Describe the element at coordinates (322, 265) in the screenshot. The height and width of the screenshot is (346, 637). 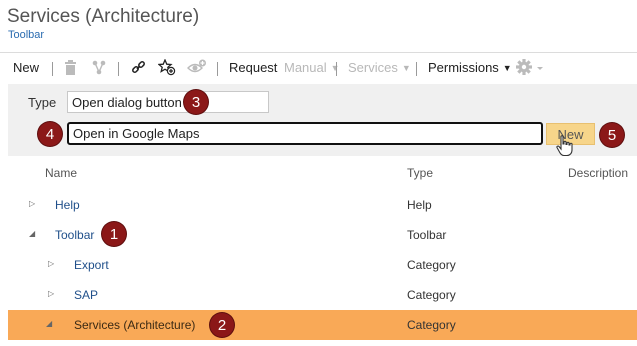
I see `tree-row: ▷ Export Category` at that location.